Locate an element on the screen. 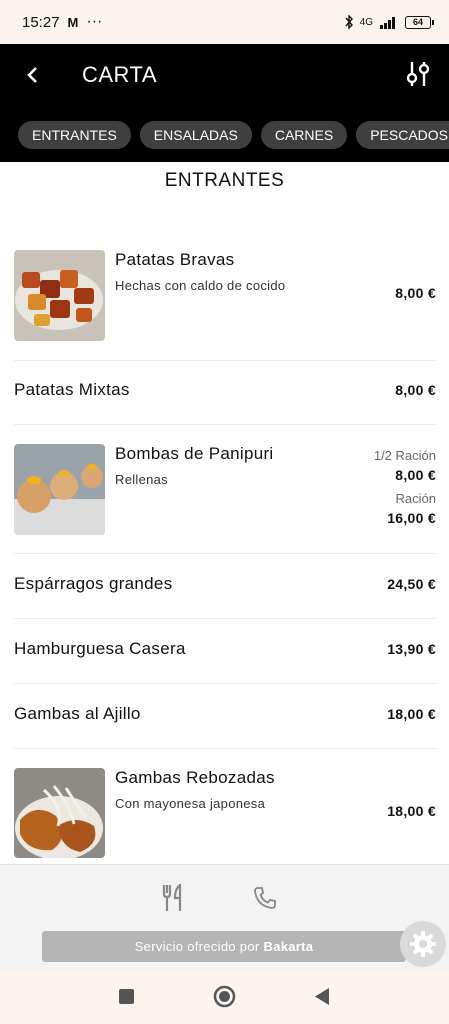  battery-level: 64 is located at coordinates (417, 22).